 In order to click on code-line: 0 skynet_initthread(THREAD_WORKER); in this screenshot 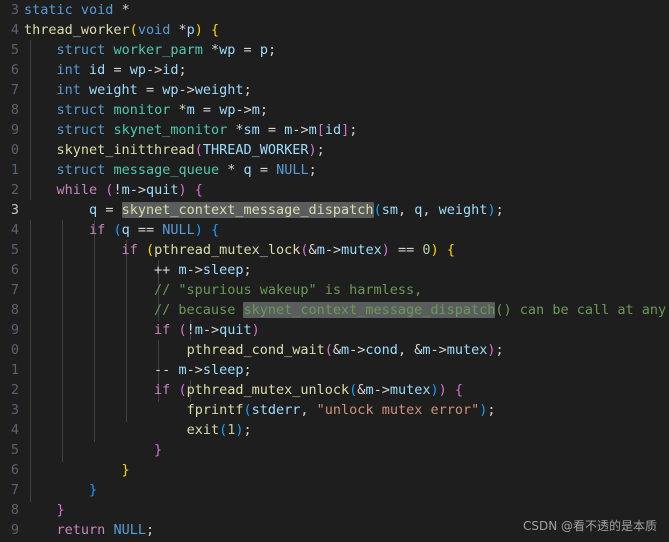, I will do `click(334, 150)`.